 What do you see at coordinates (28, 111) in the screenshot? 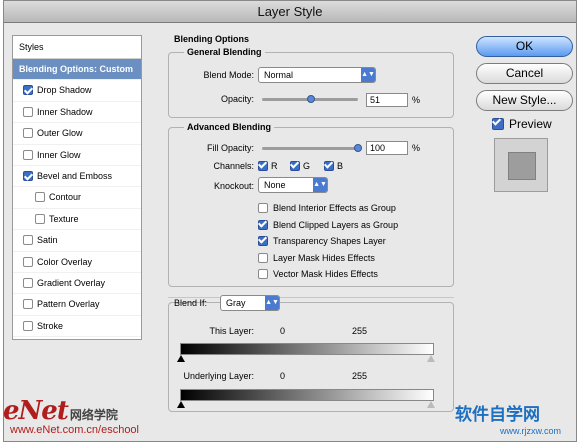
I see `inner-shadow-checkbox` at bounding box center [28, 111].